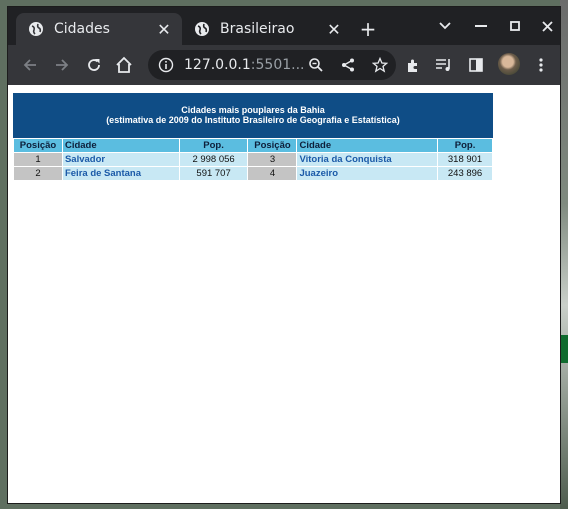 Image resolution: width=568 pixels, height=509 pixels. I want to click on side-panel-icon, so click(476, 65).